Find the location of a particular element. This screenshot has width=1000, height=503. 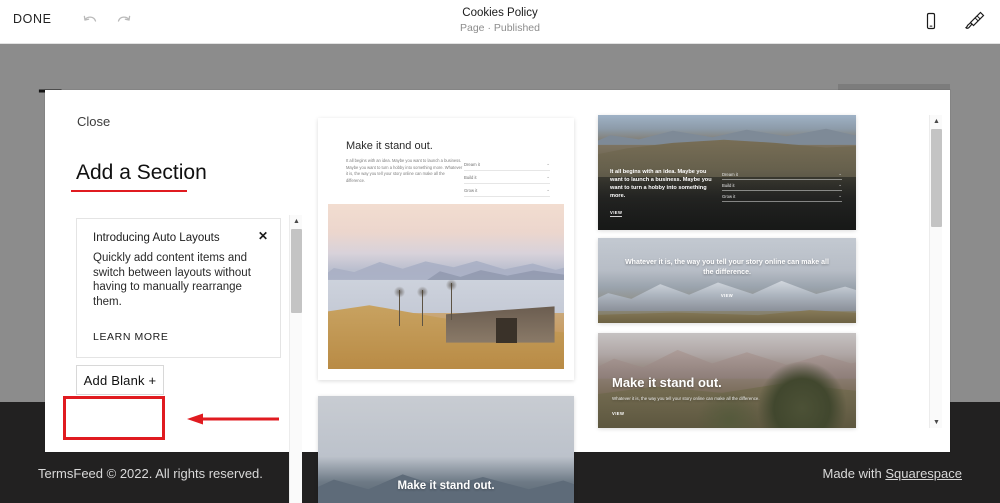

right-pane-scrollbar: ▲ ▼ is located at coordinates (935, 271).